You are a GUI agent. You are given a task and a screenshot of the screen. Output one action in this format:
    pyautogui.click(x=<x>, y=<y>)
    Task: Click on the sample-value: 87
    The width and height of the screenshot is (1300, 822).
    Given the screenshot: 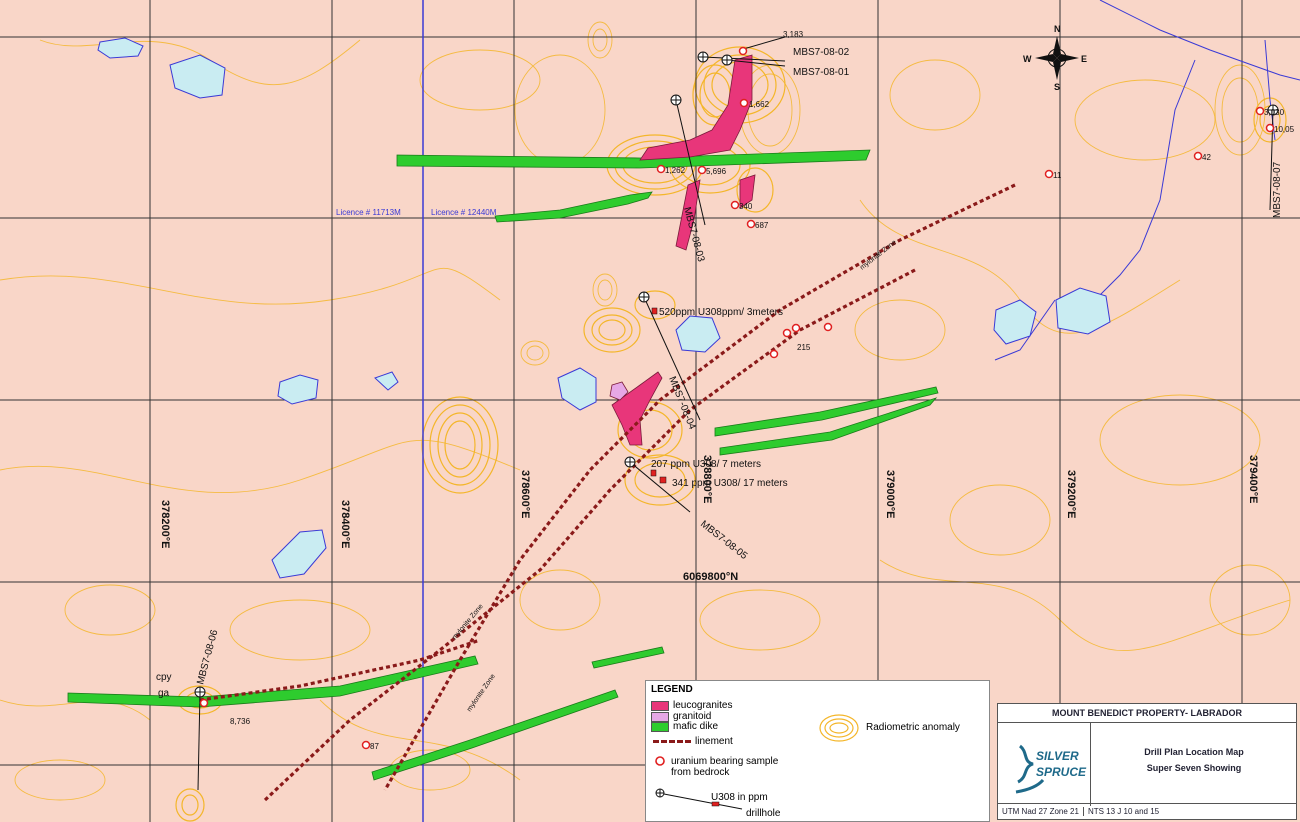 What is the action you would take?
    pyautogui.click(x=374, y=746)
    